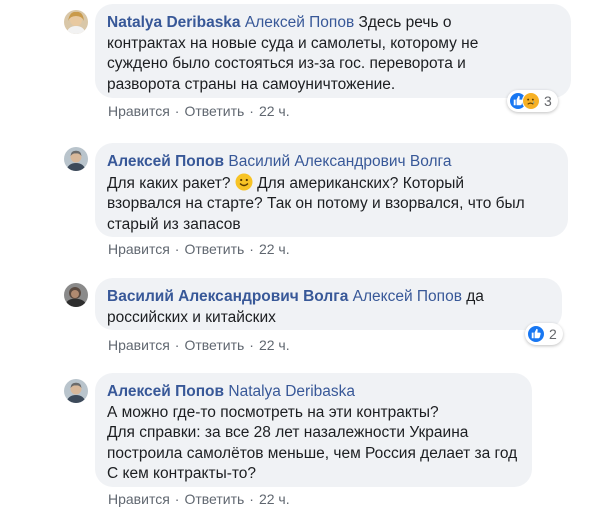 The width and height of the screenshot is (611, 526). I want to click on reaction-count: 3, so click(548, 101).